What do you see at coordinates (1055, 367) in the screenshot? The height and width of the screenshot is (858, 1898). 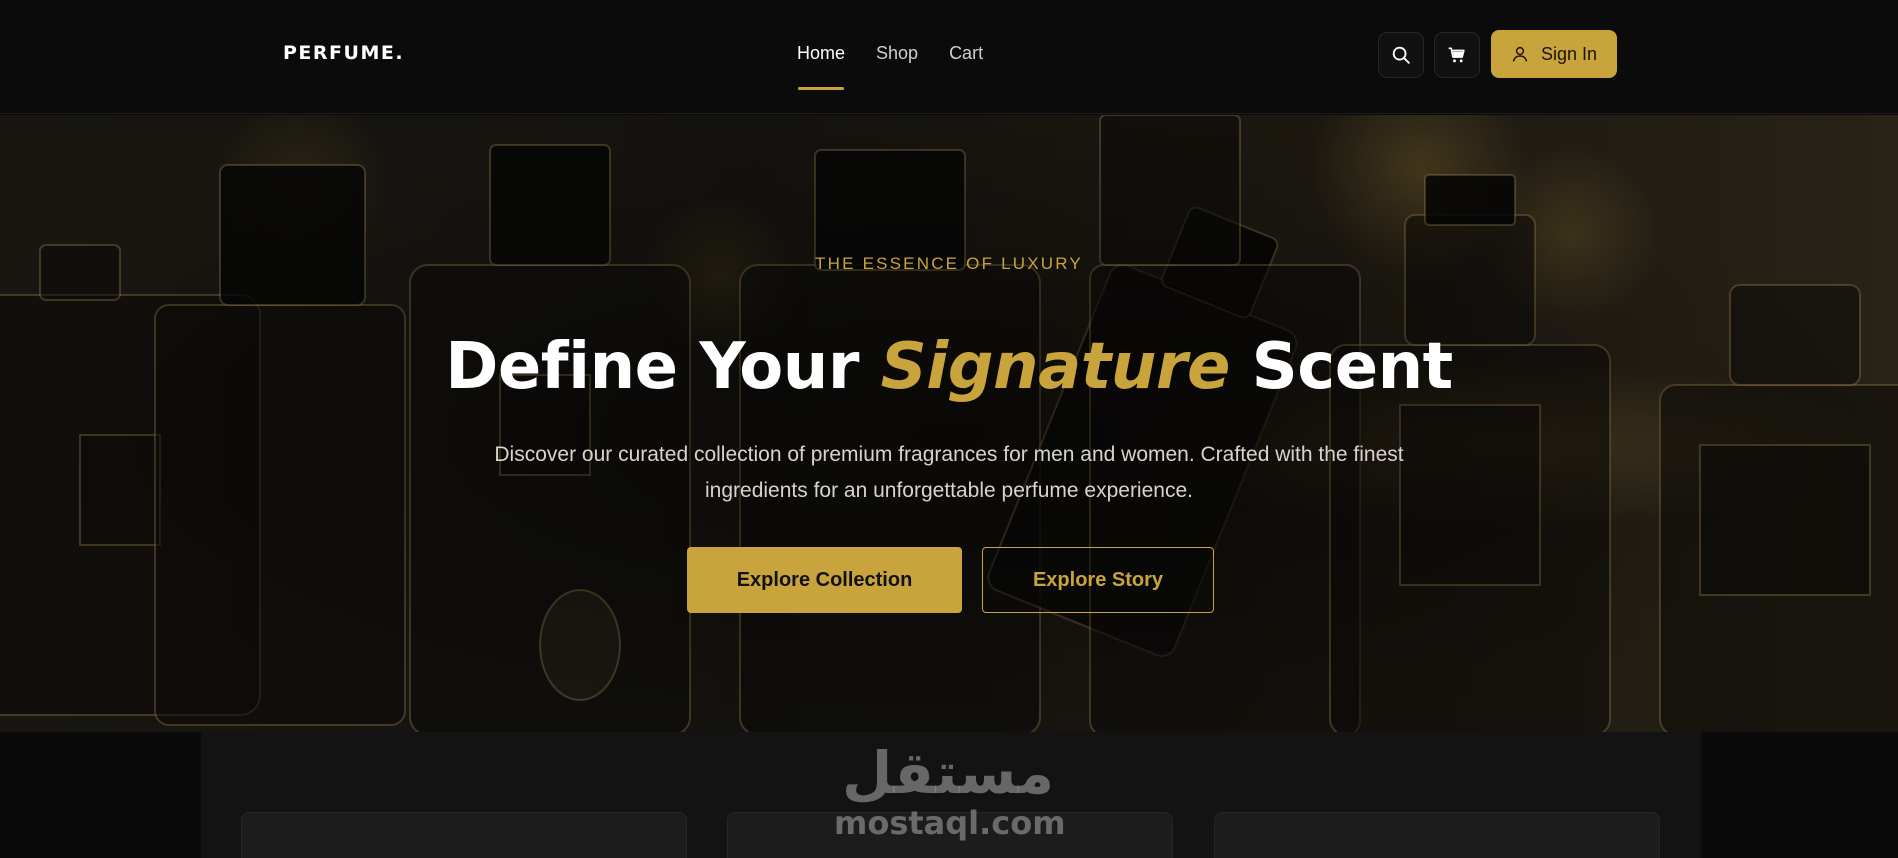 I see `headline-accent: Signature` at bounding box center [1055, 367].